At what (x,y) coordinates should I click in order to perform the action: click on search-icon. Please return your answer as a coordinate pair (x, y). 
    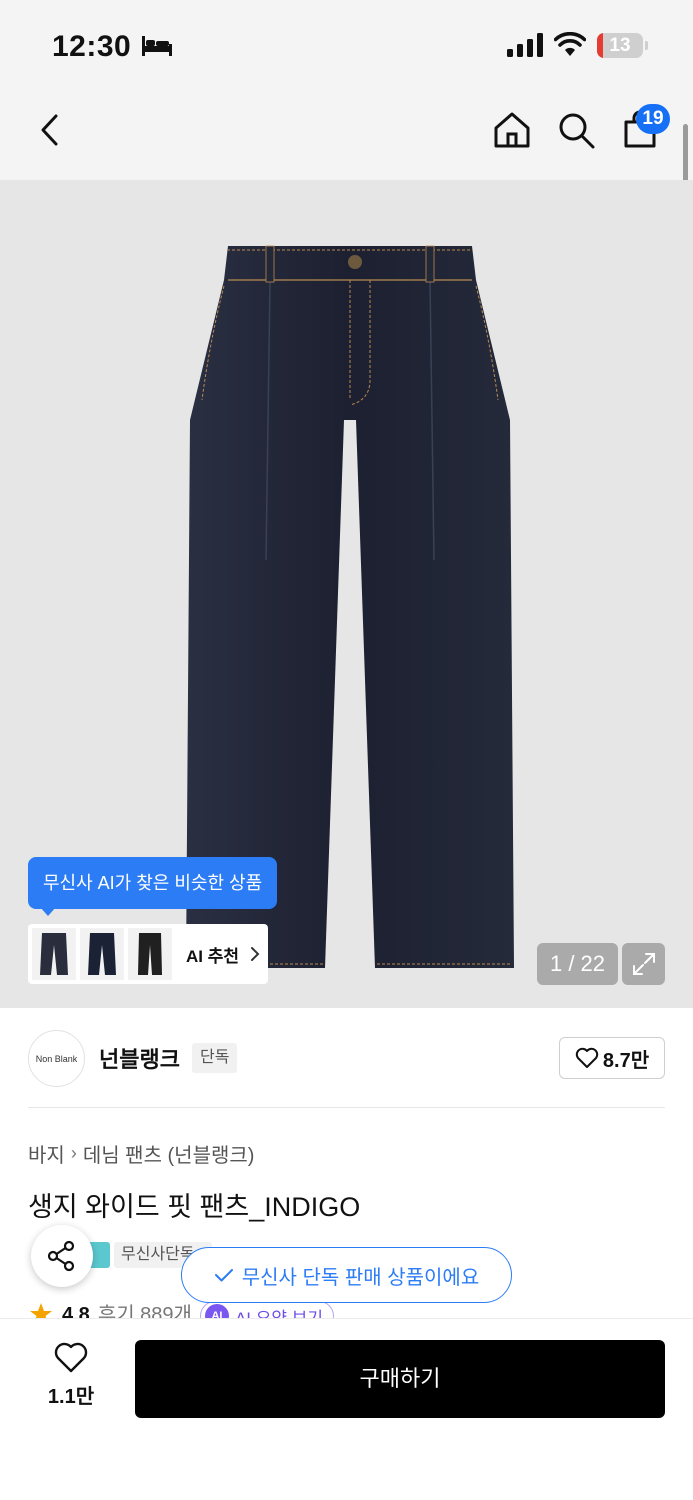
    Looking at the image, I should click on (577, 131).